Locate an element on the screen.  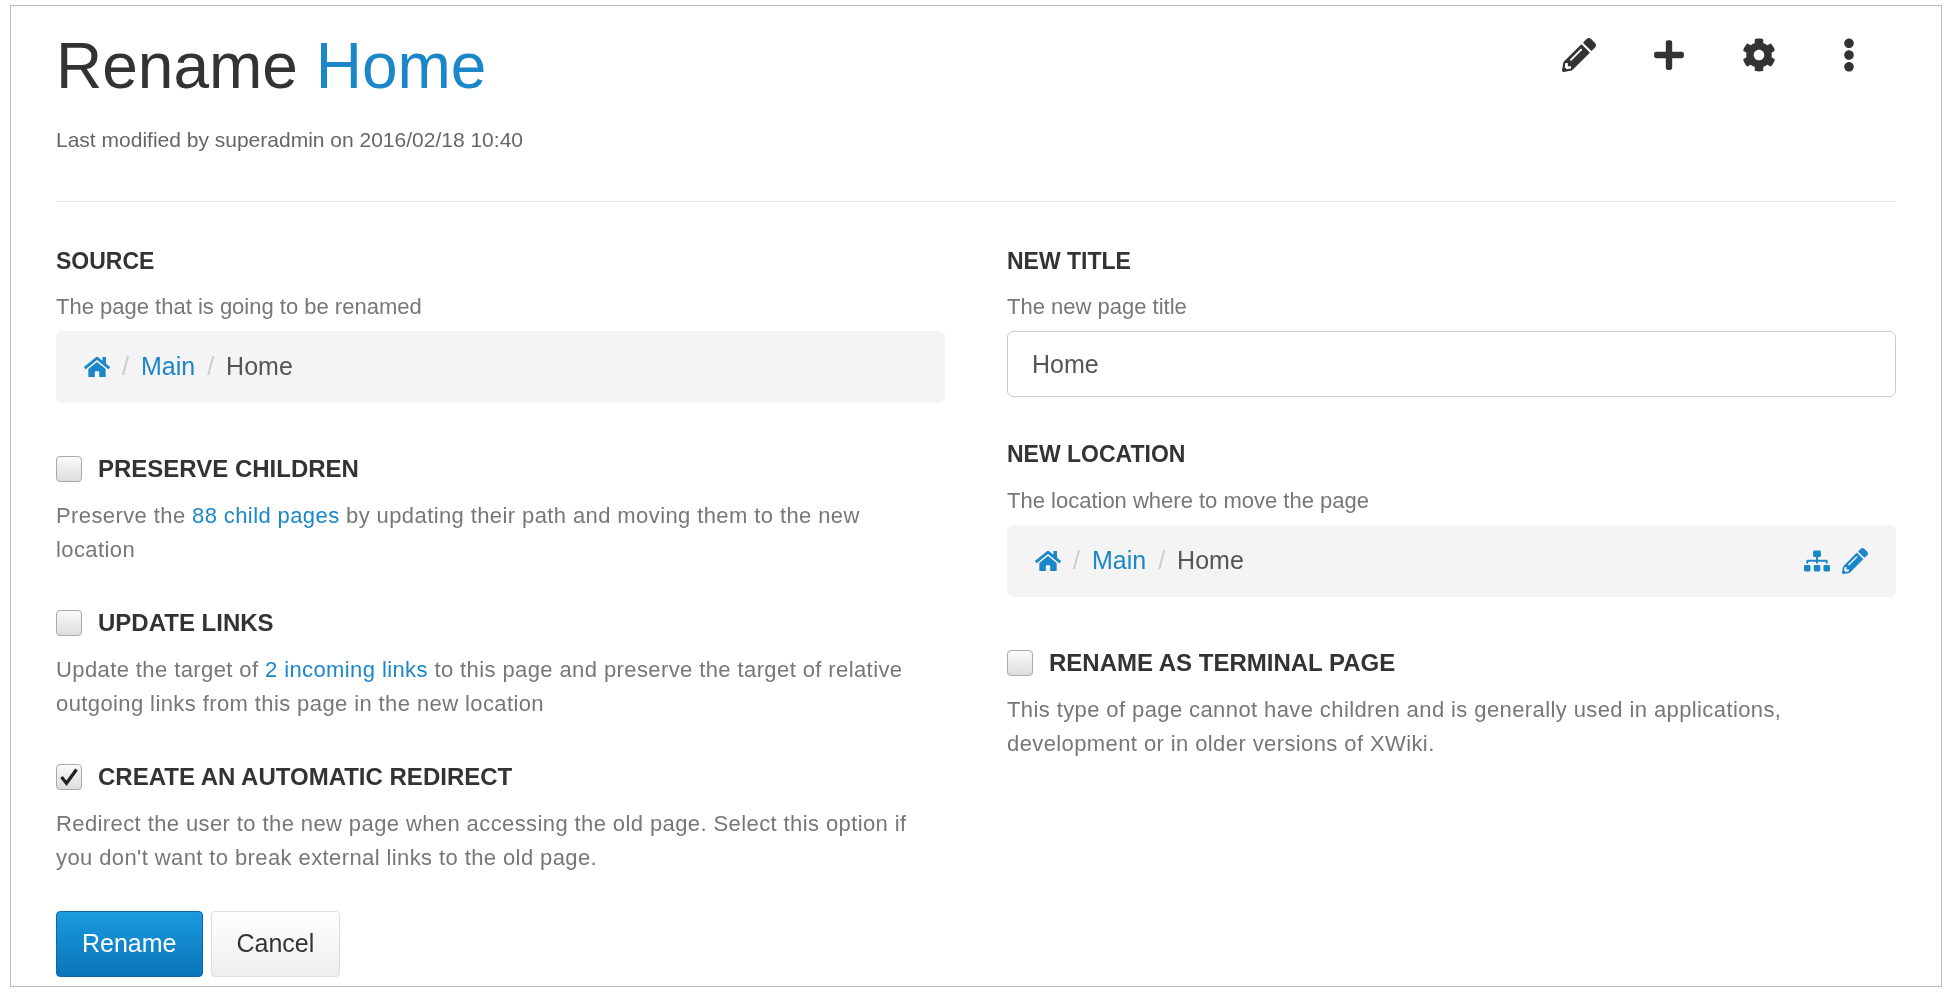
option-description: Preserve the 88 child pages by updating their path and moving them to the new location is located at coordinates (458, 533).